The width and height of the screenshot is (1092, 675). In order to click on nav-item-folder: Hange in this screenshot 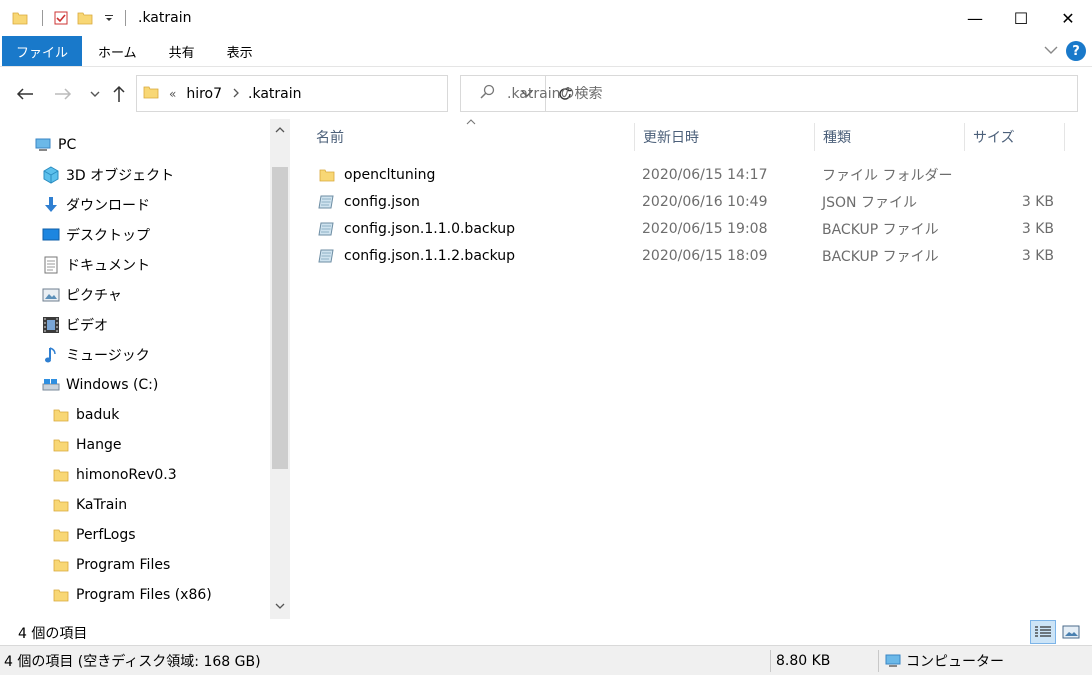, I will do `click(86, 445)`.